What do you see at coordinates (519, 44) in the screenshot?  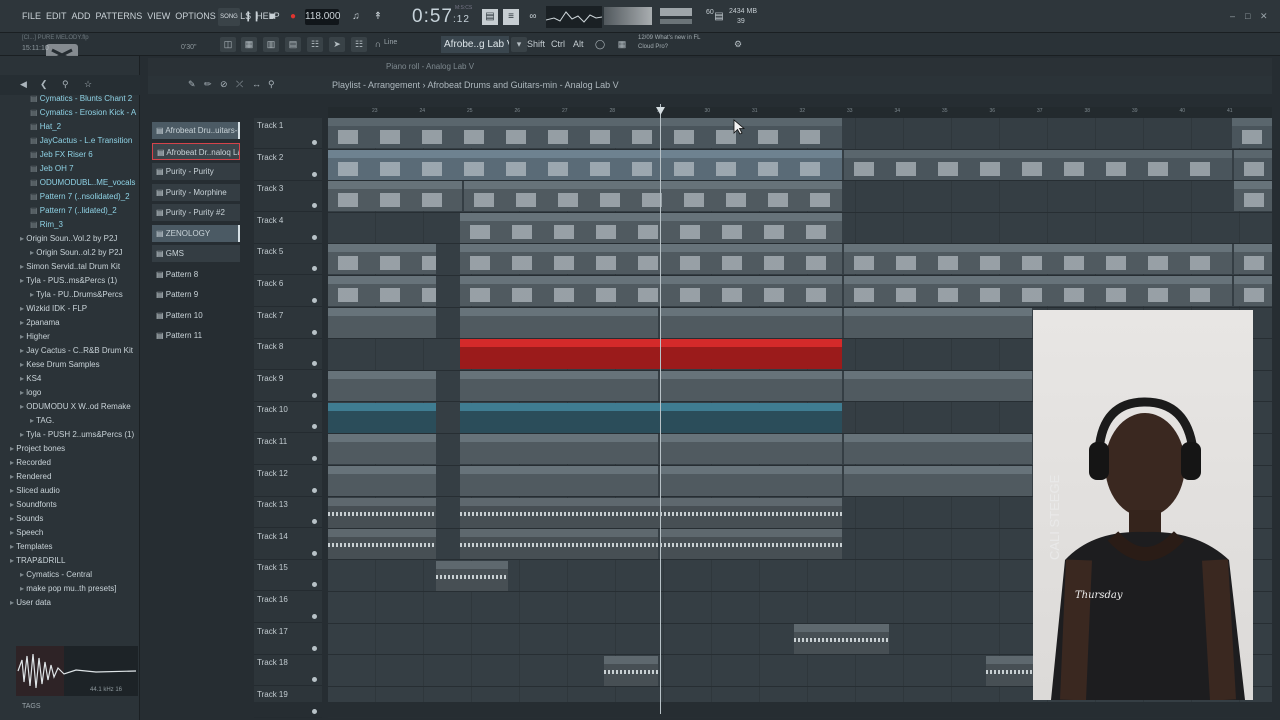 I see `instrument-dropdown-icon: ▾` at bounding box center [519, 44].